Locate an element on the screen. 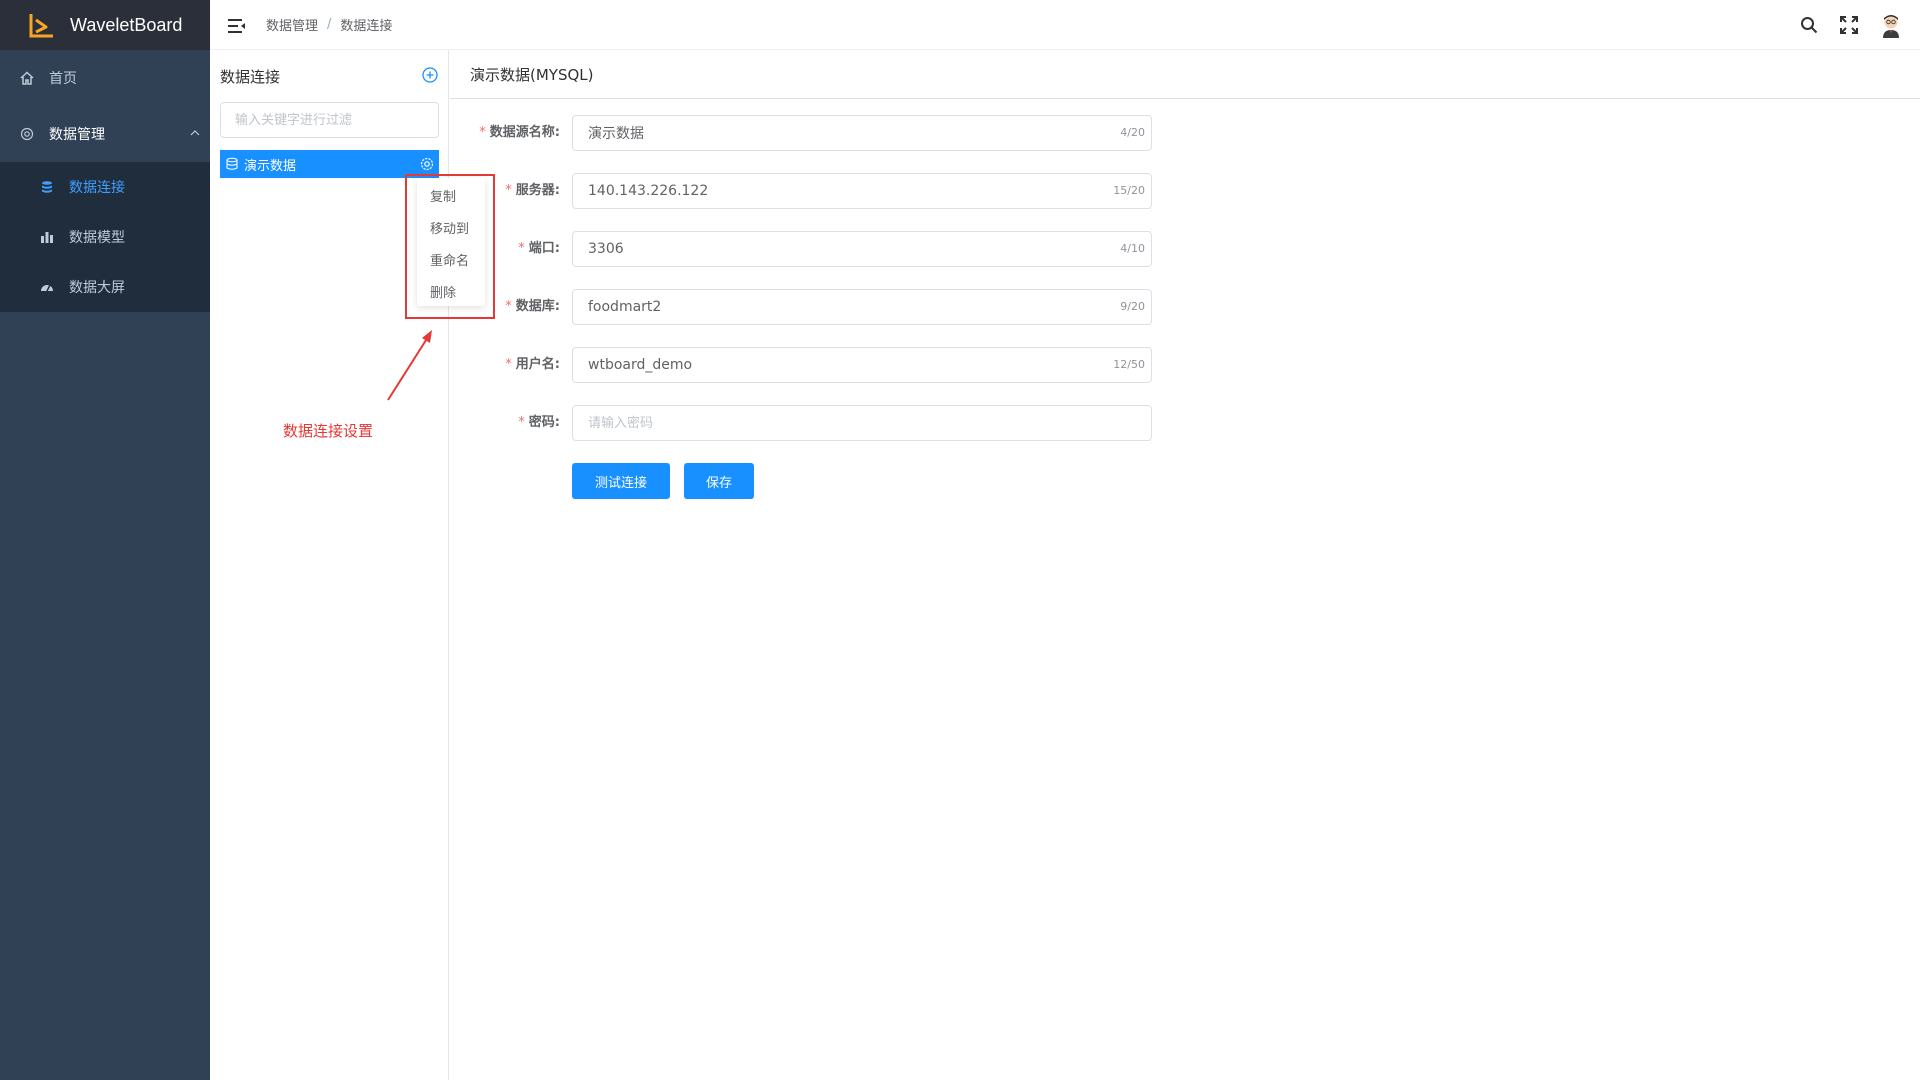 This screenshot has width=1920, height=1080. form-row-database: *数据库: 9/20 is located at coordinates (950, 307).